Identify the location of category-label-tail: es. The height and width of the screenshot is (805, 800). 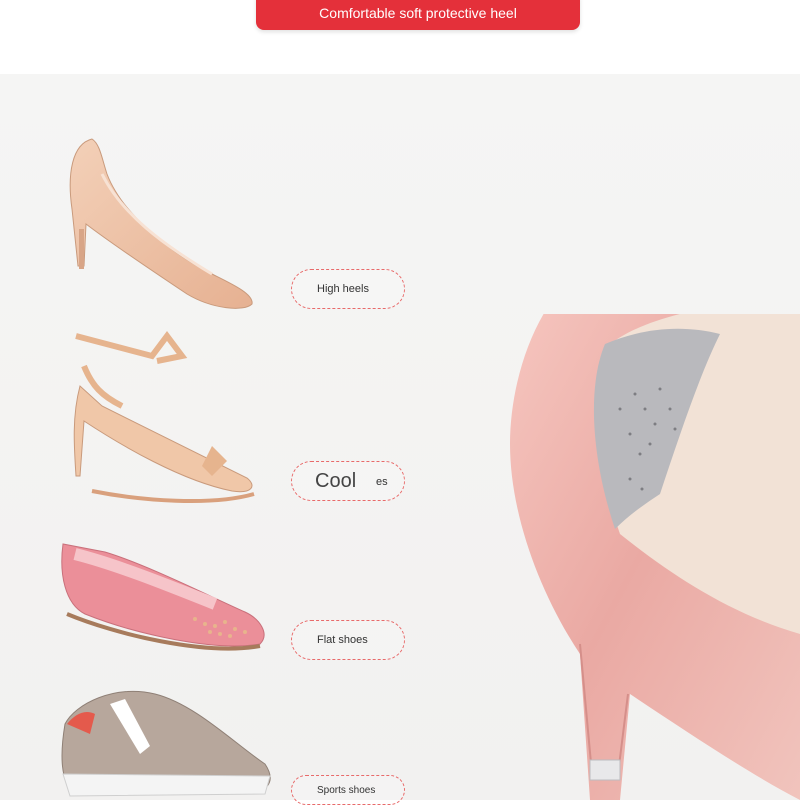
(382, 482).